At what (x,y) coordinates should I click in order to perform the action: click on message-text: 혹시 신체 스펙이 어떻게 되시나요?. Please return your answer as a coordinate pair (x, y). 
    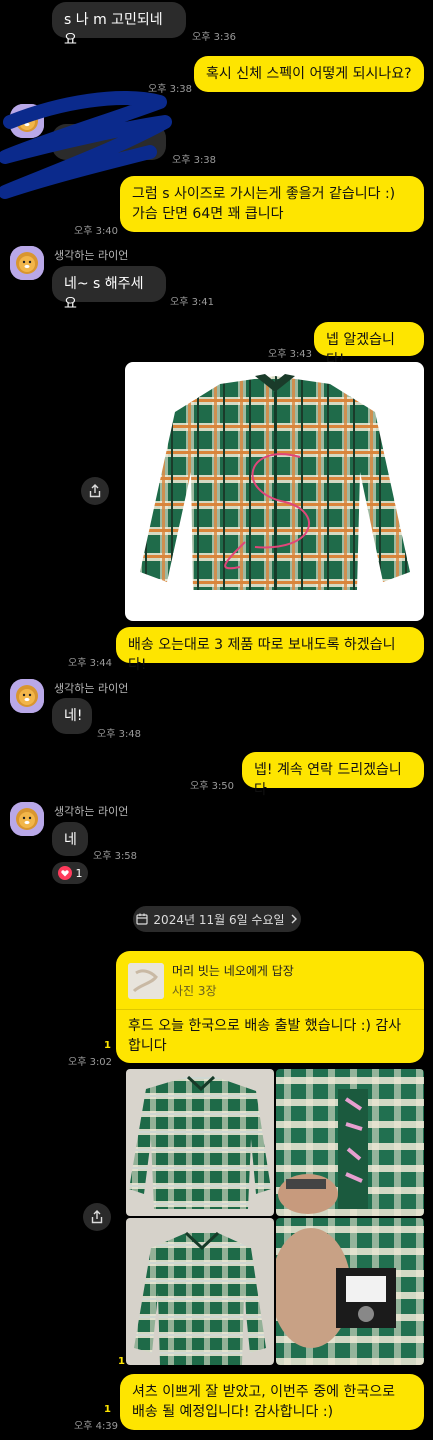
    Looking at the image, I should click on (309, 74).